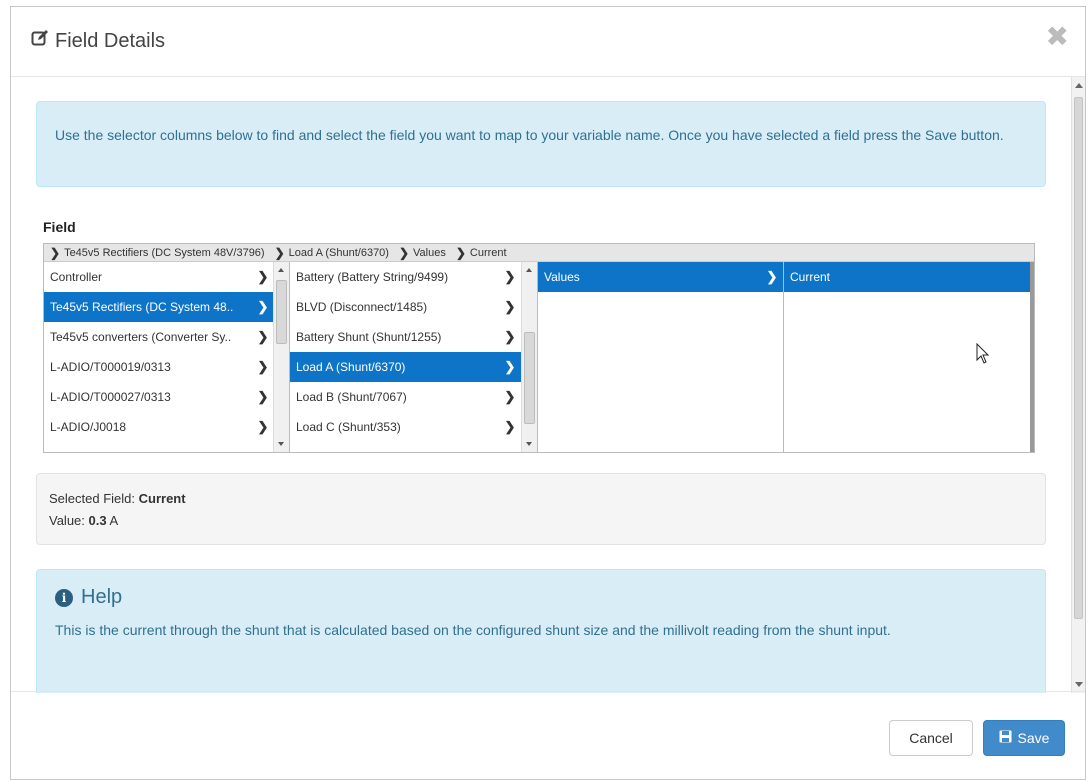 Image resolution: width=1090 pixels, height=782 pixels. What do you see at coordinates (110, 40) in the screenshot?
I see `dialog-title-text: Field Details` at bounding box center [110, 40].